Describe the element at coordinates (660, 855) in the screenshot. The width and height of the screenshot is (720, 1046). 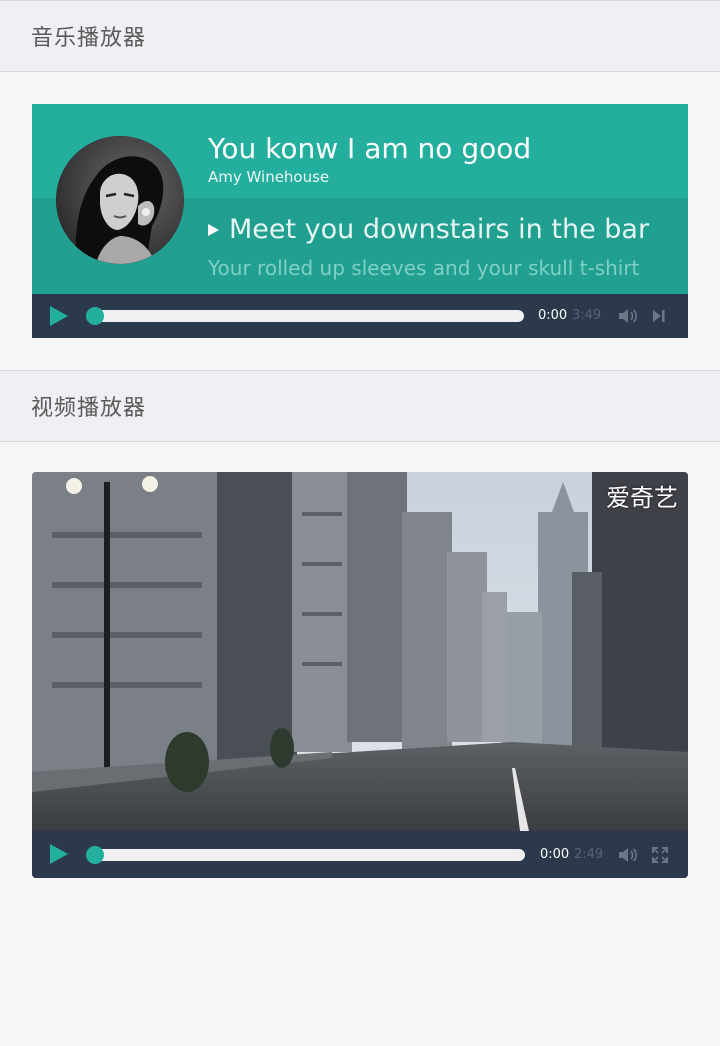
I see `fullscreen-icon` at that location.